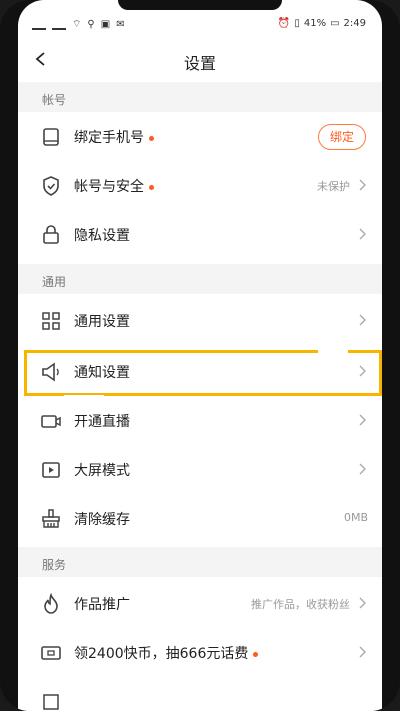 Image resolution: width=400 pixels, height=711 pixels. I want to click on row-value: 未保护, so click(333, 186).